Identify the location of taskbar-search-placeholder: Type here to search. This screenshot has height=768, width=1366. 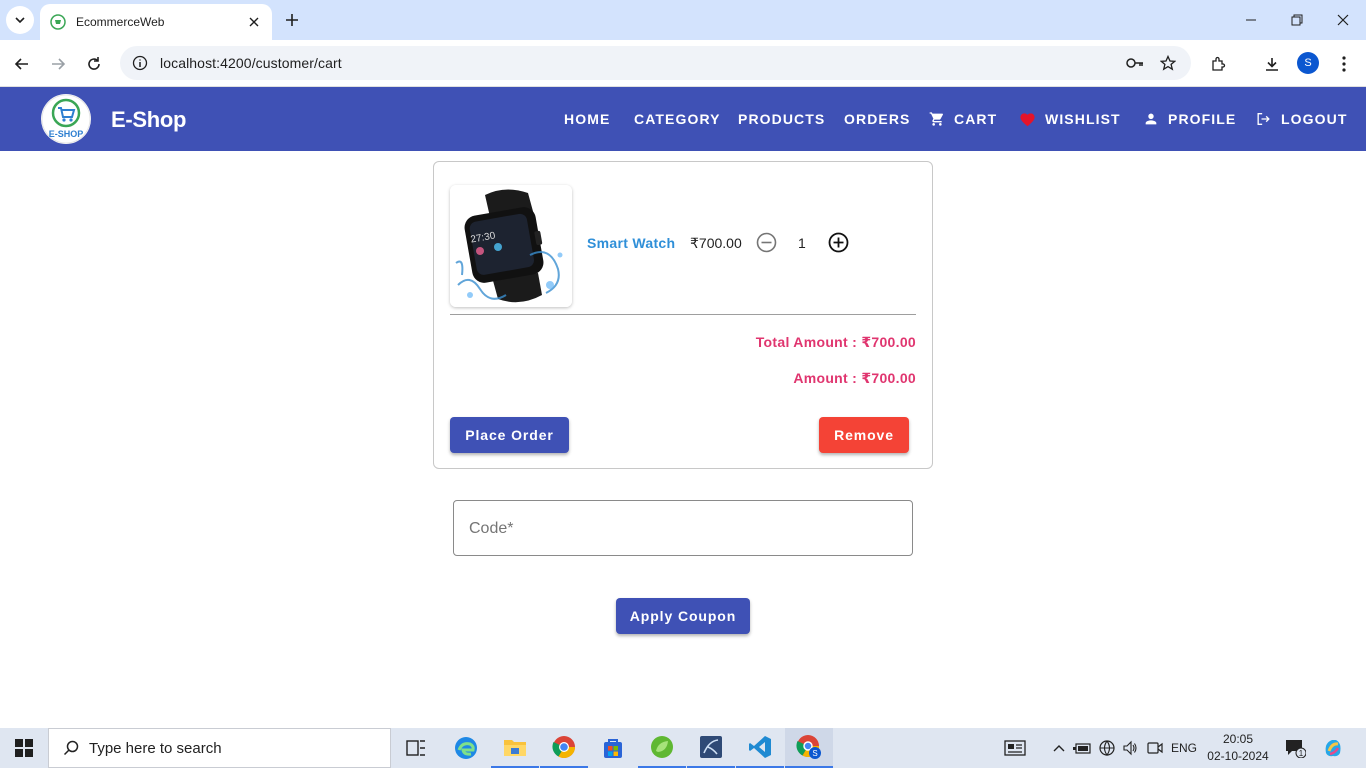
(155, 748).